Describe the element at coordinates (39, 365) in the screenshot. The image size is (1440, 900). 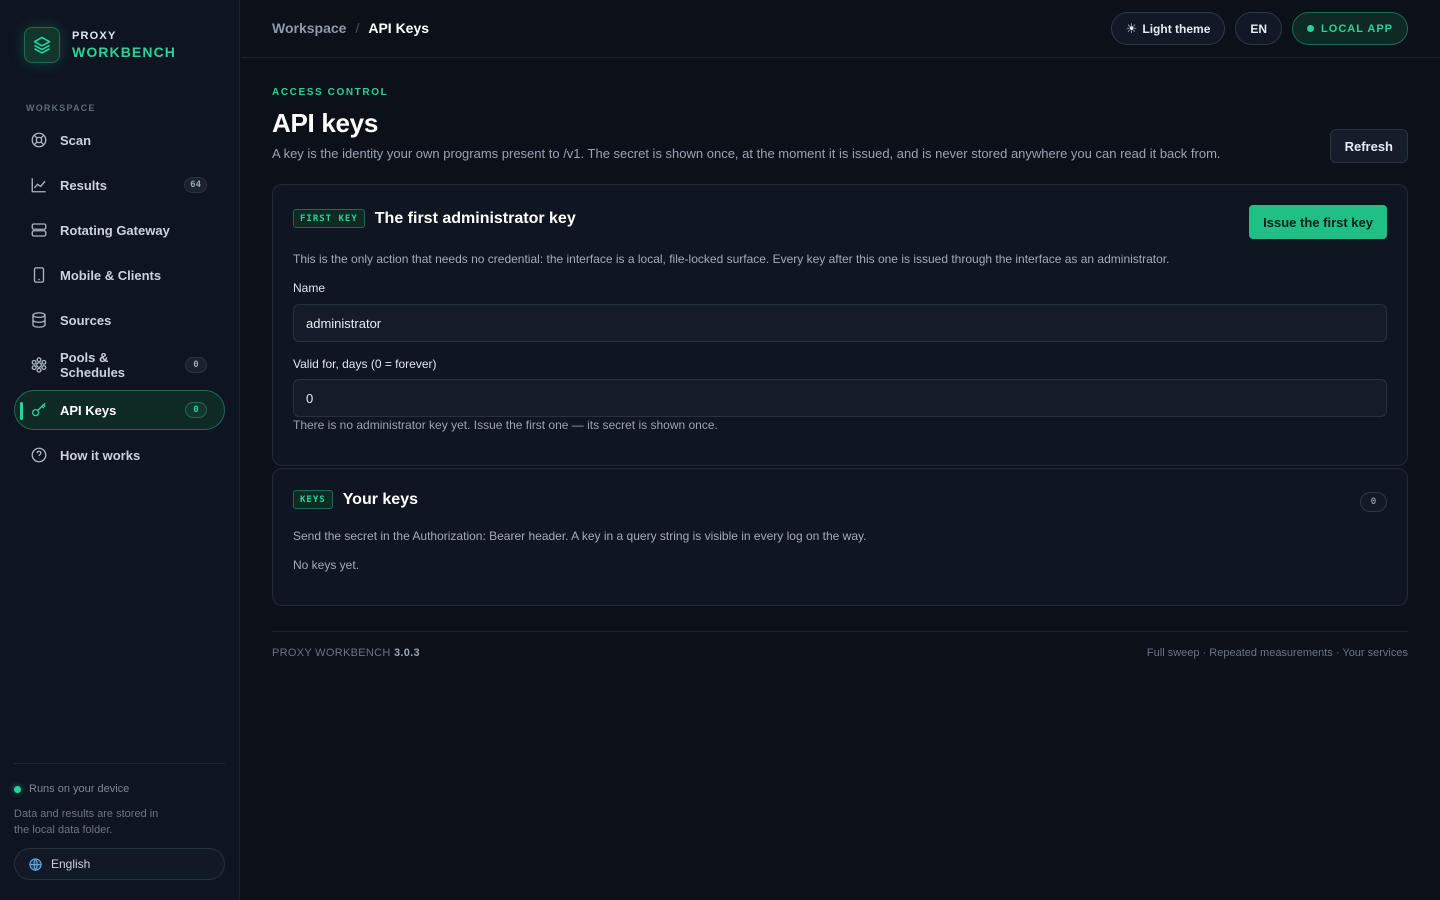
I see `cog-cluster-icon` at that location.